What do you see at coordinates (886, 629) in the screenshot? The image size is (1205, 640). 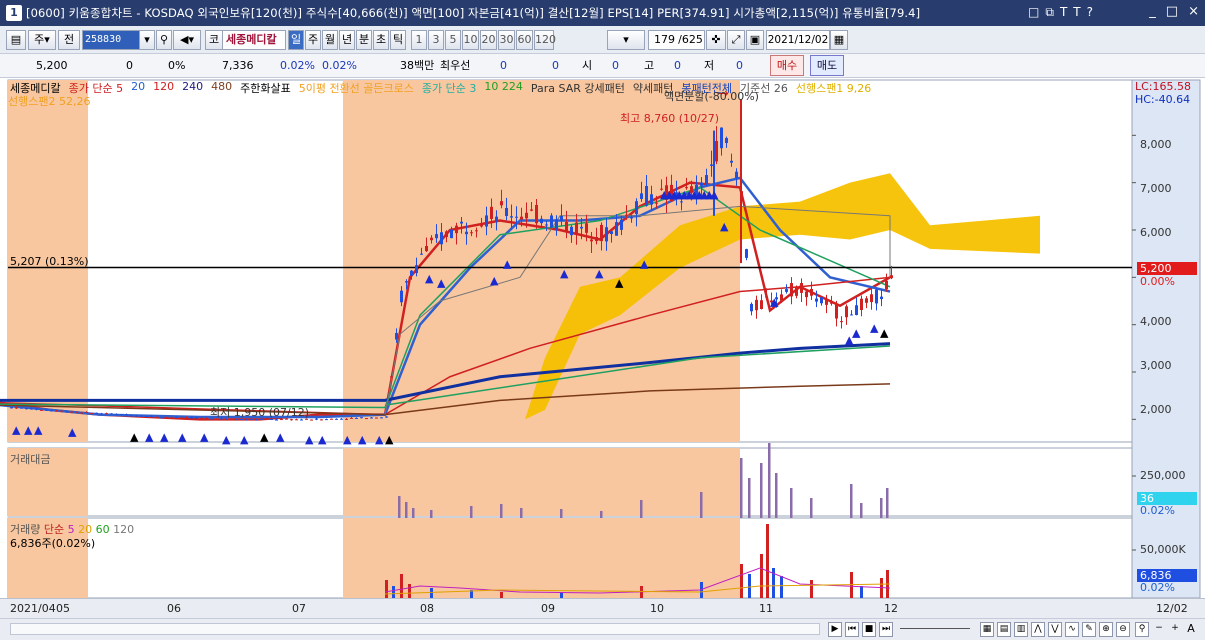 I see `scroll-end-icon: ⏭` at bounding box center [886, 629].